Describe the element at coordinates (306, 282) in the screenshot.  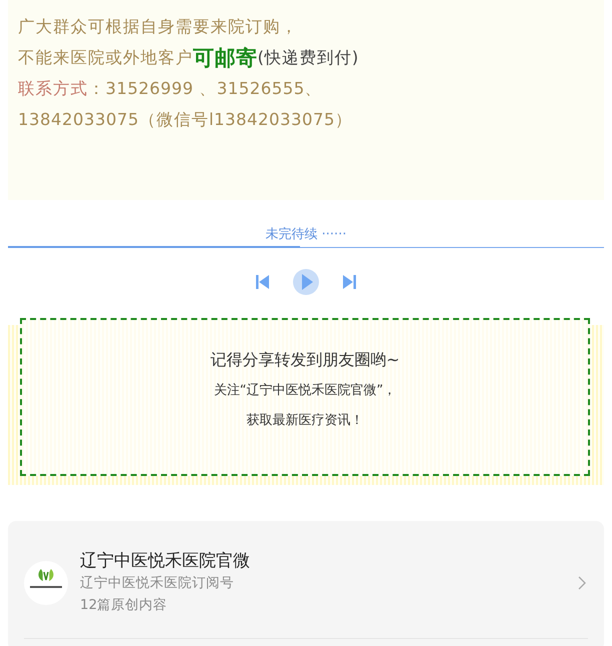
I see `play-icon` at that location.